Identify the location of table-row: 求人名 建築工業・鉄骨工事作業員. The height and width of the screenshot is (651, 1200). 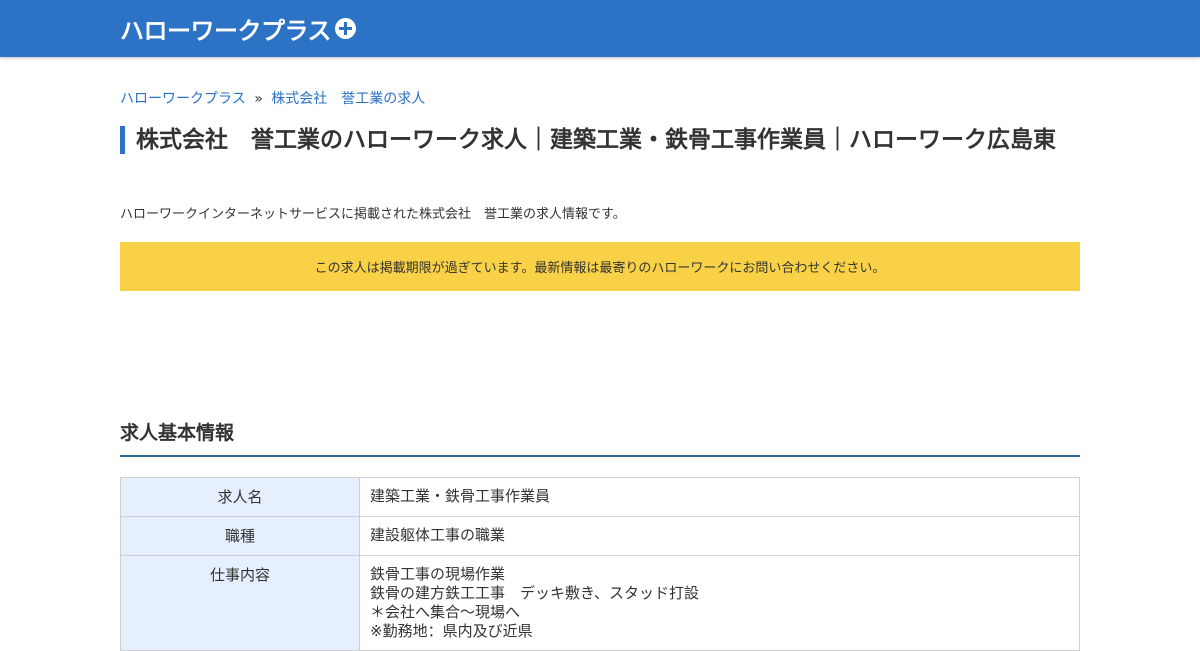
(600, 497).